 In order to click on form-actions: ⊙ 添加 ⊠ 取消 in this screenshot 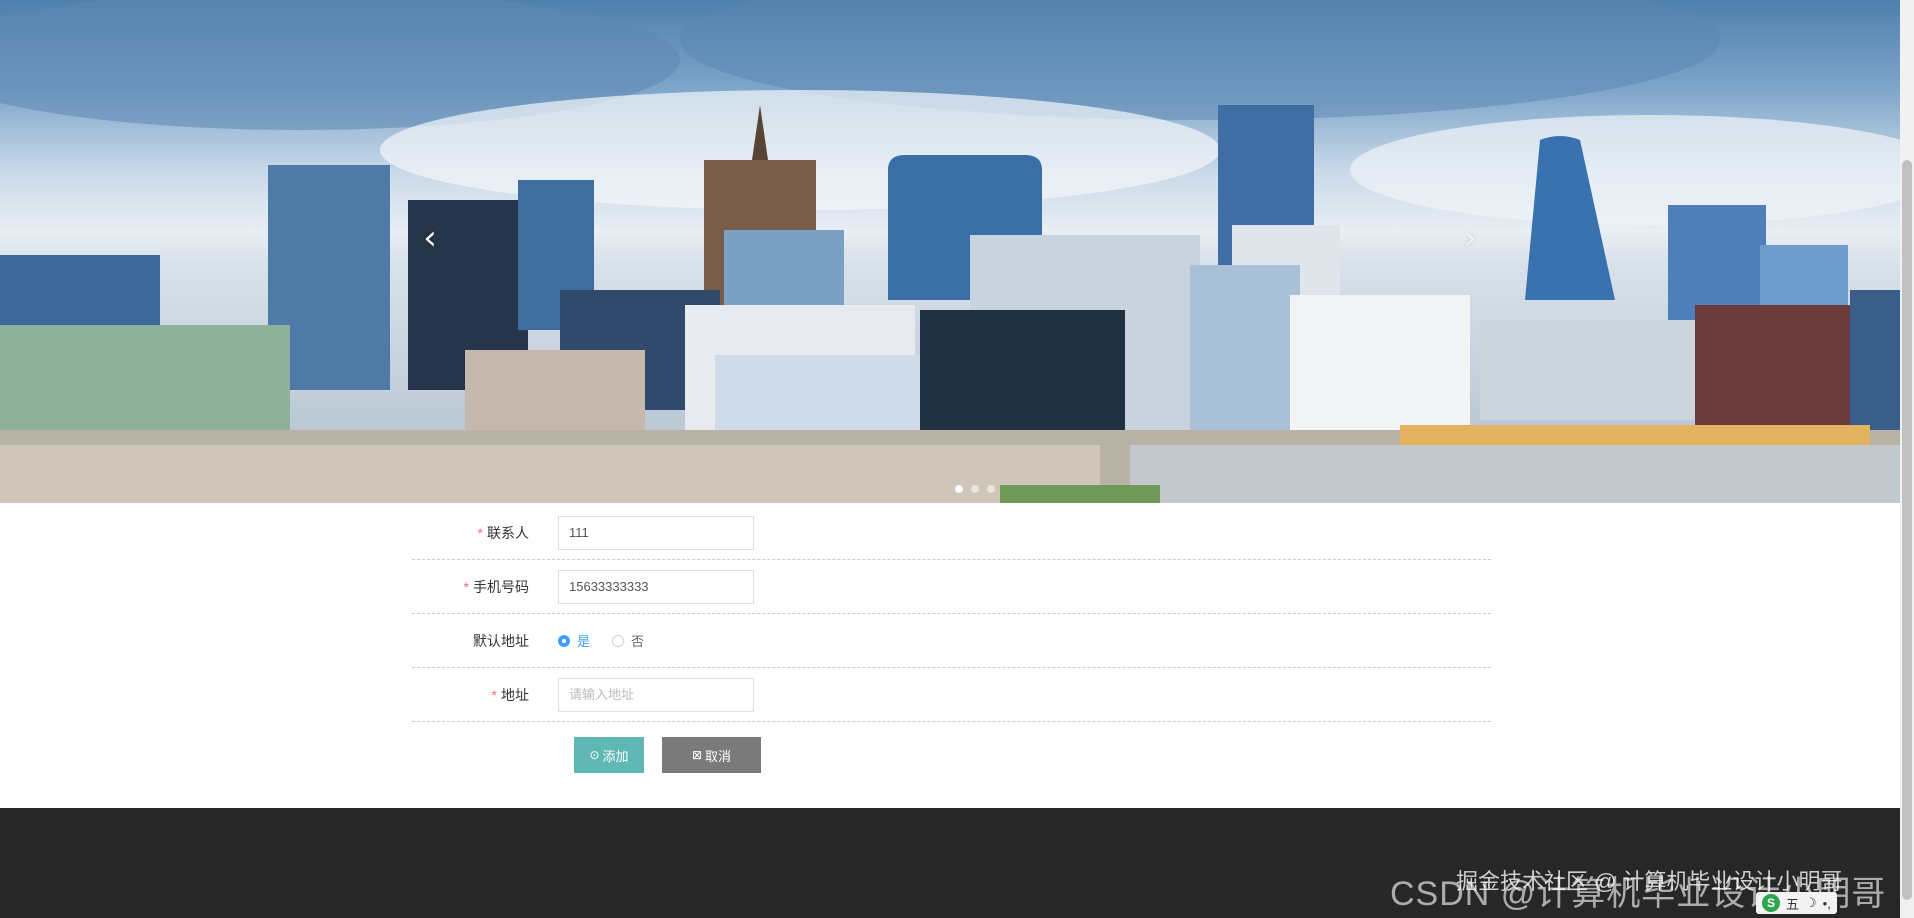, I will do `click(667, 755)`.